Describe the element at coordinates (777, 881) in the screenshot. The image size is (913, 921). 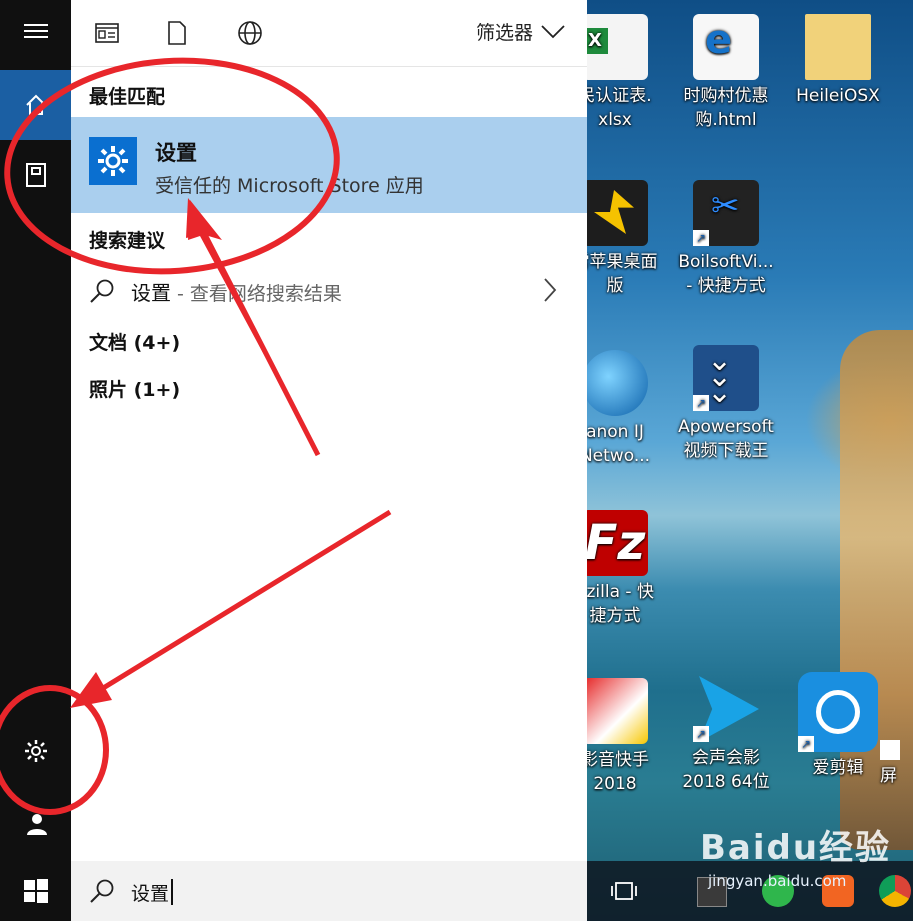
I see `watermark-url: jingyan.baidu.com` at that location.